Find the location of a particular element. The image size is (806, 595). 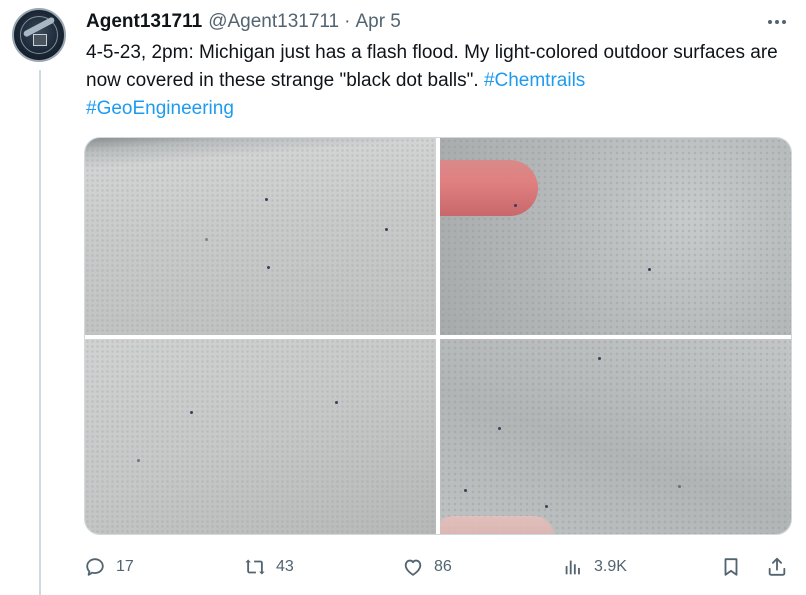

views-button: 3.9K is located at coordinates (594, 567).